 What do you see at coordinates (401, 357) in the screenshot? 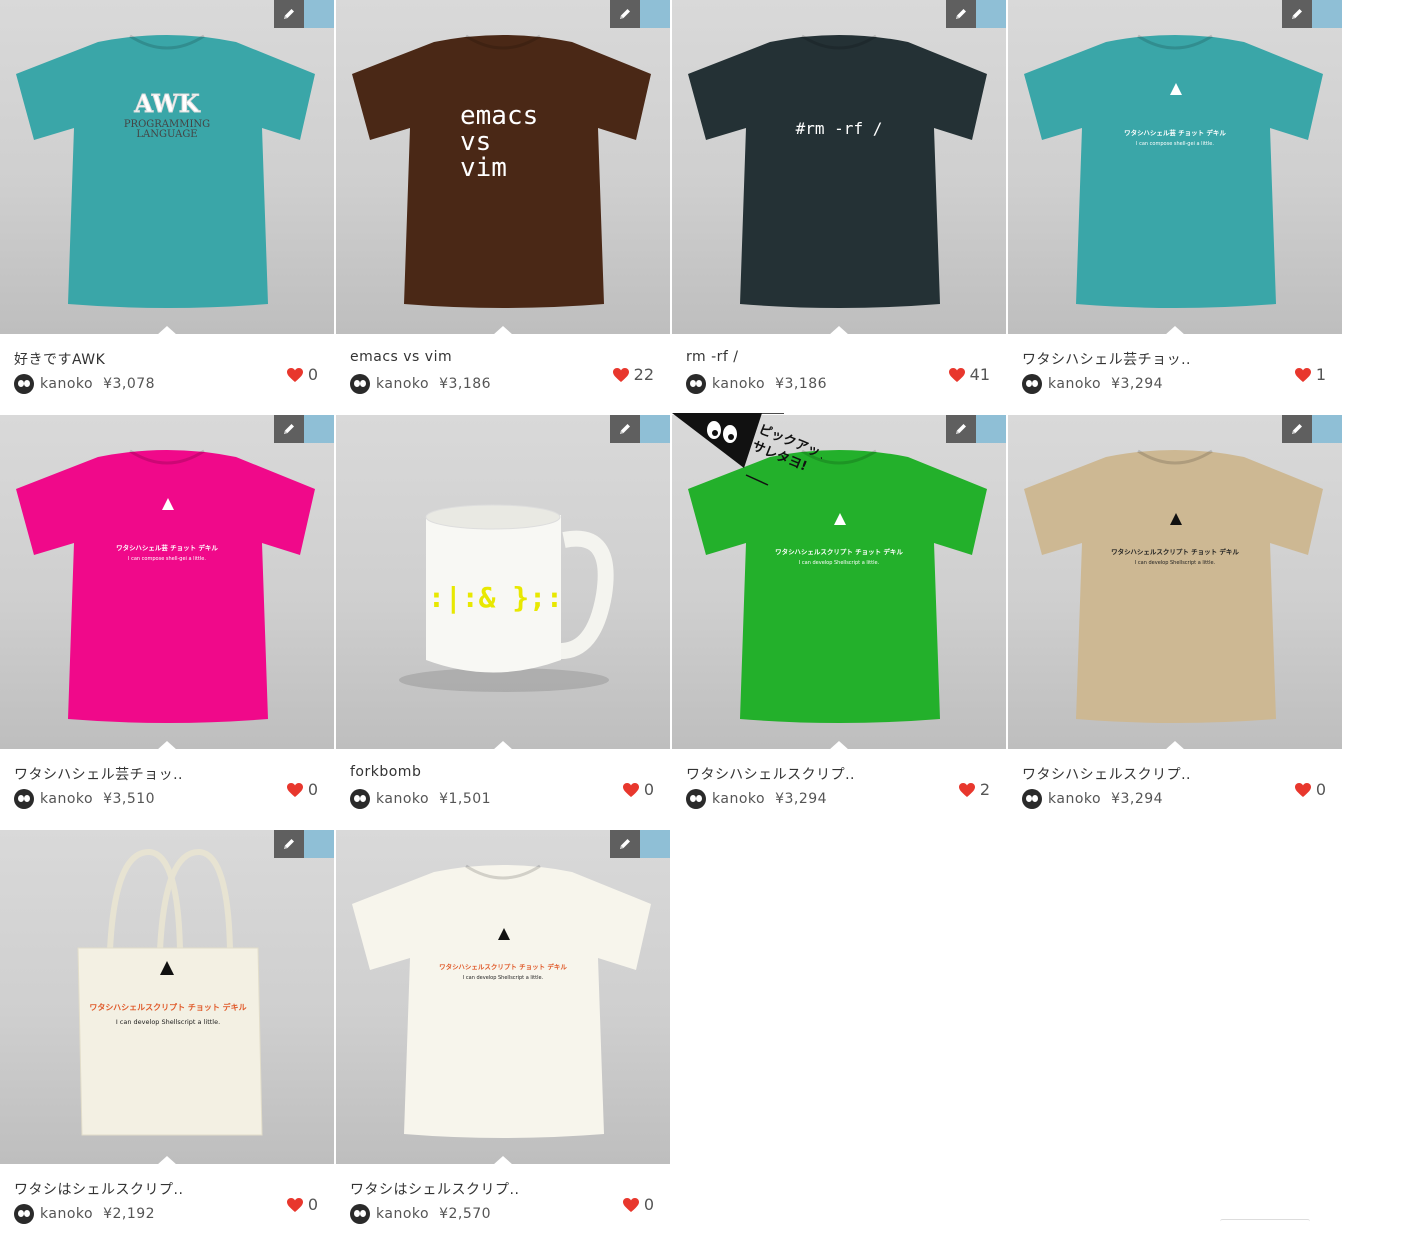
I see `product-title: emacs vs vim` at bounding box center [401, 357].